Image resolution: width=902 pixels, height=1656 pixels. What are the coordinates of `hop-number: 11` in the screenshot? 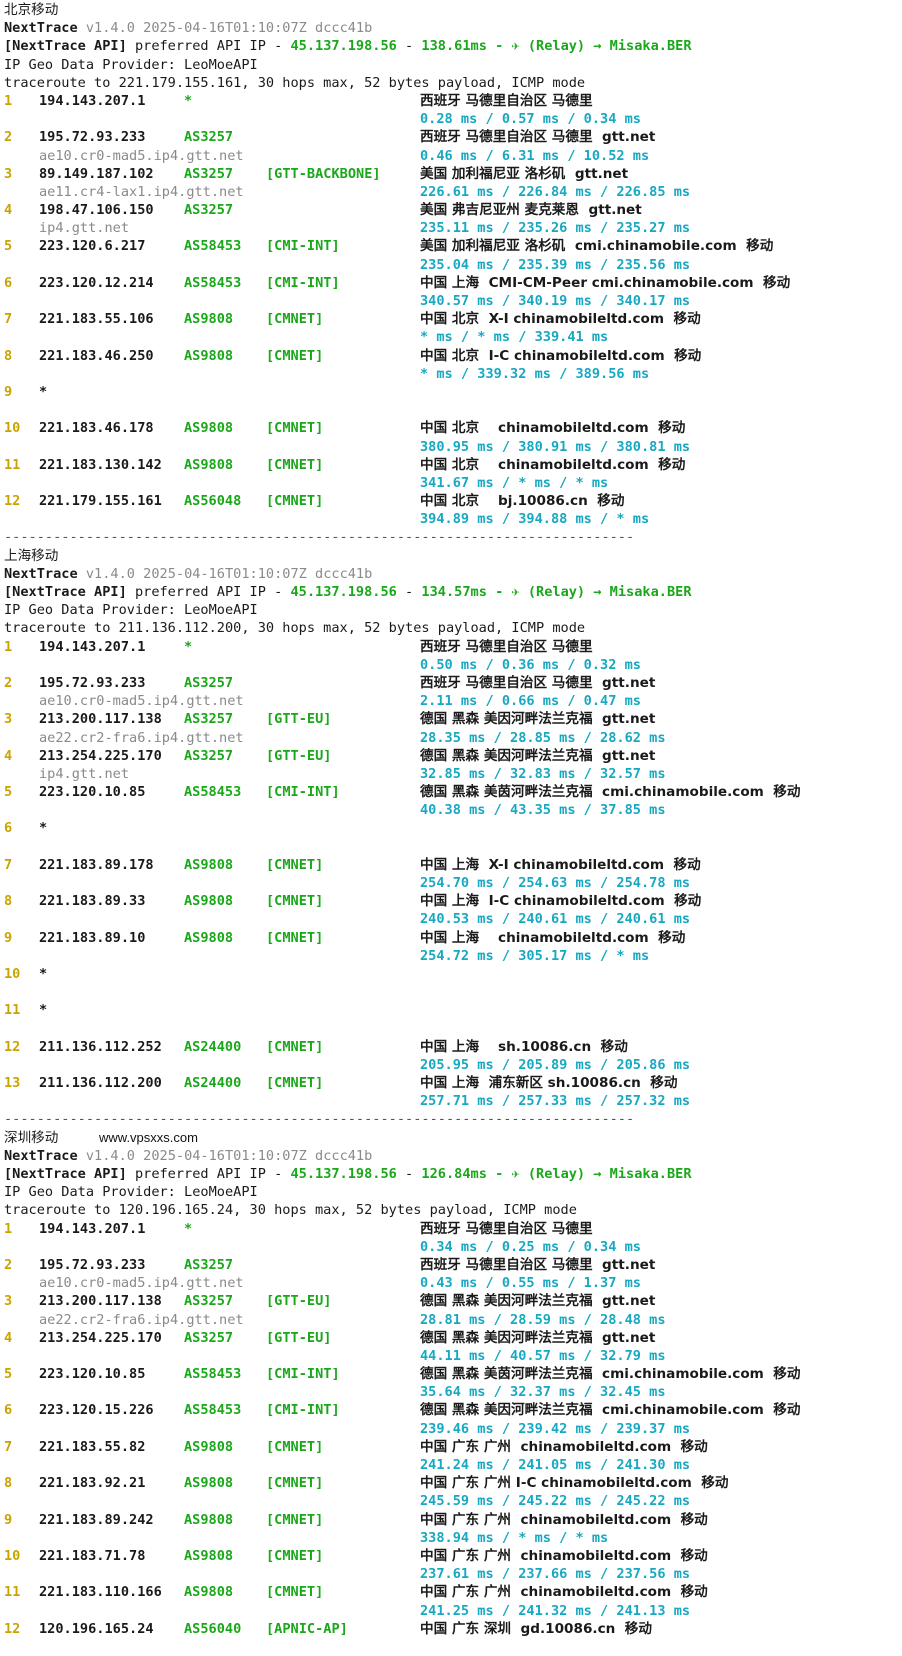 It's located at (12, 1010).